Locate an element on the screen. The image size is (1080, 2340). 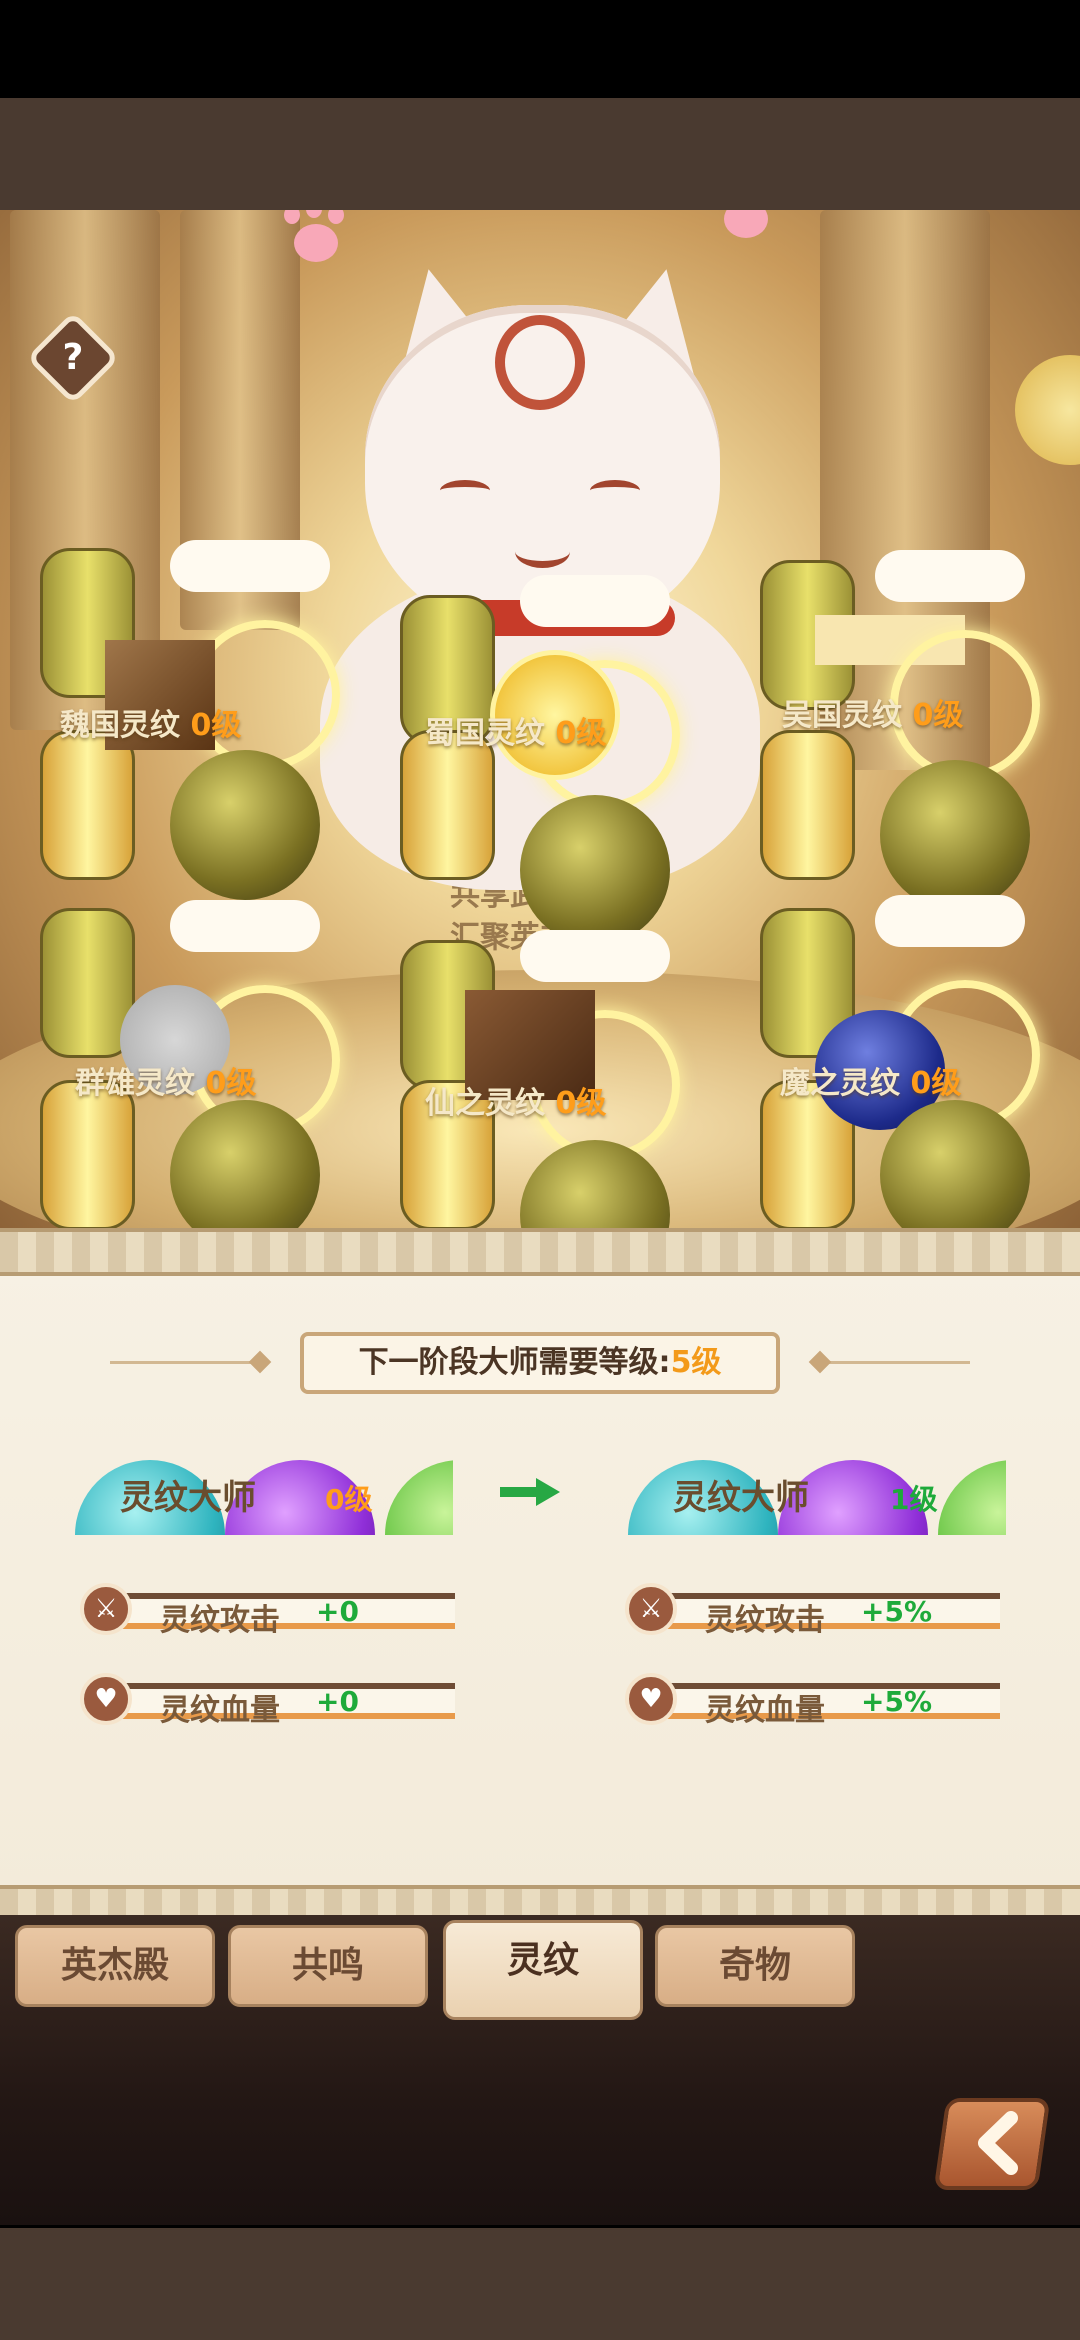
stat-row-hp-next: ♥ 灵纹血量 +5% is located at coordinates (812, 1702).